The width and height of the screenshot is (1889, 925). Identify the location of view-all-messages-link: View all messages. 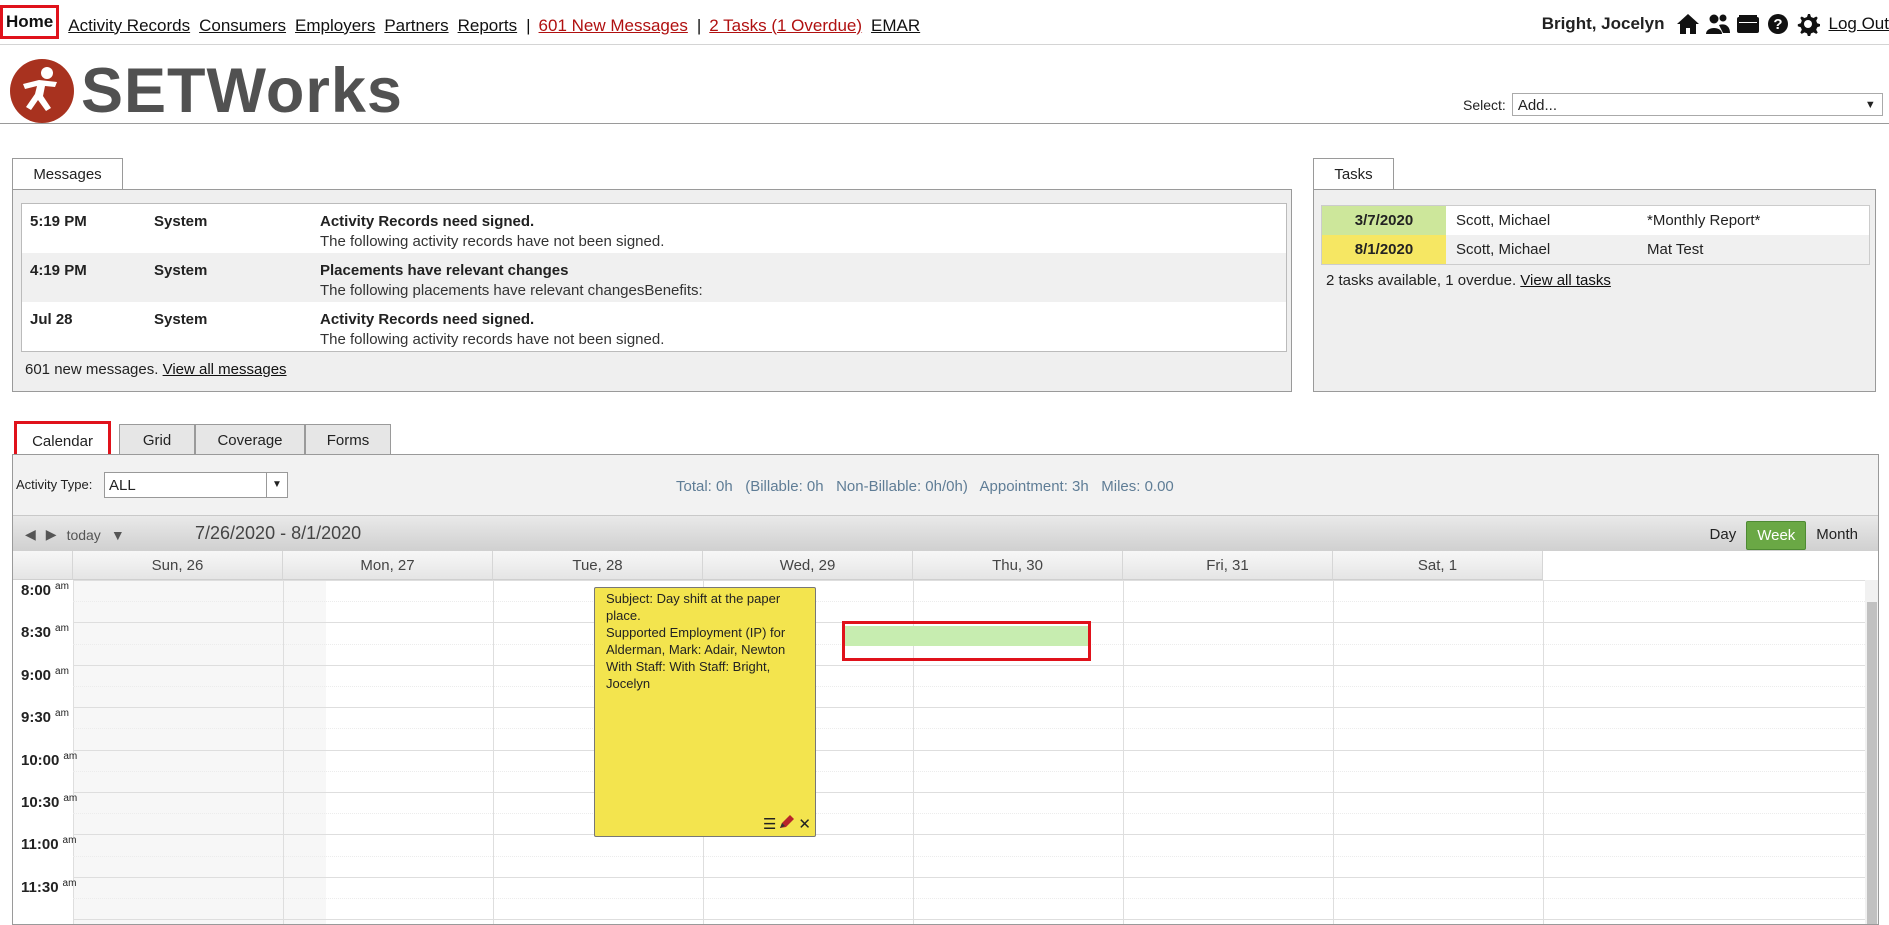
(225, 369).